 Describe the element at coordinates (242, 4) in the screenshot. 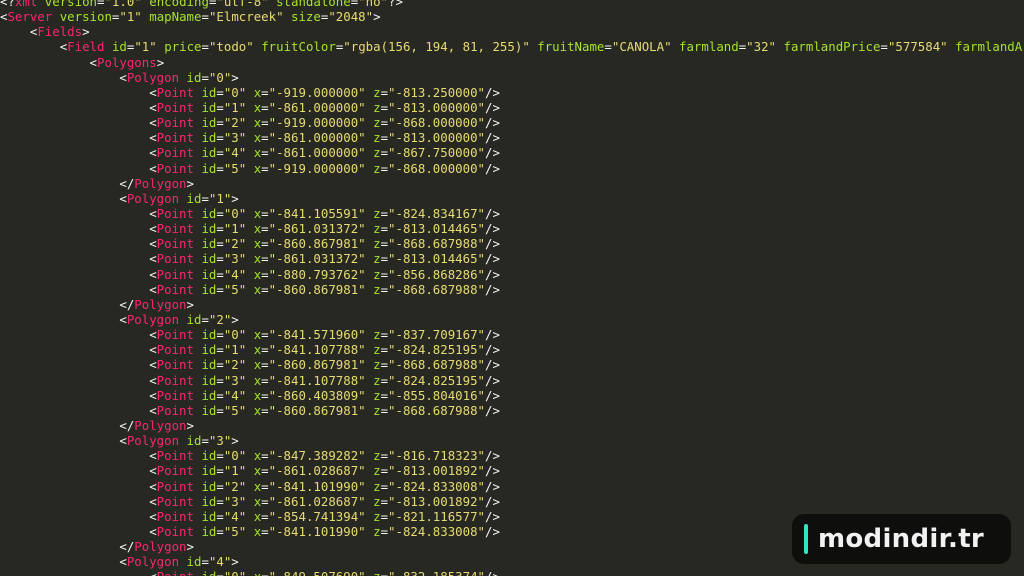

I see `code-token-str: "utf-8"` at that location.